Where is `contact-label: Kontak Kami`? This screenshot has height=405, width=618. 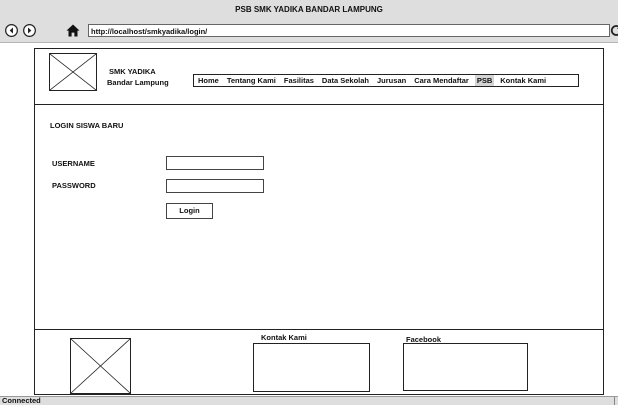
contact-label: Kontak Kami is located at coordinates (284, 337).